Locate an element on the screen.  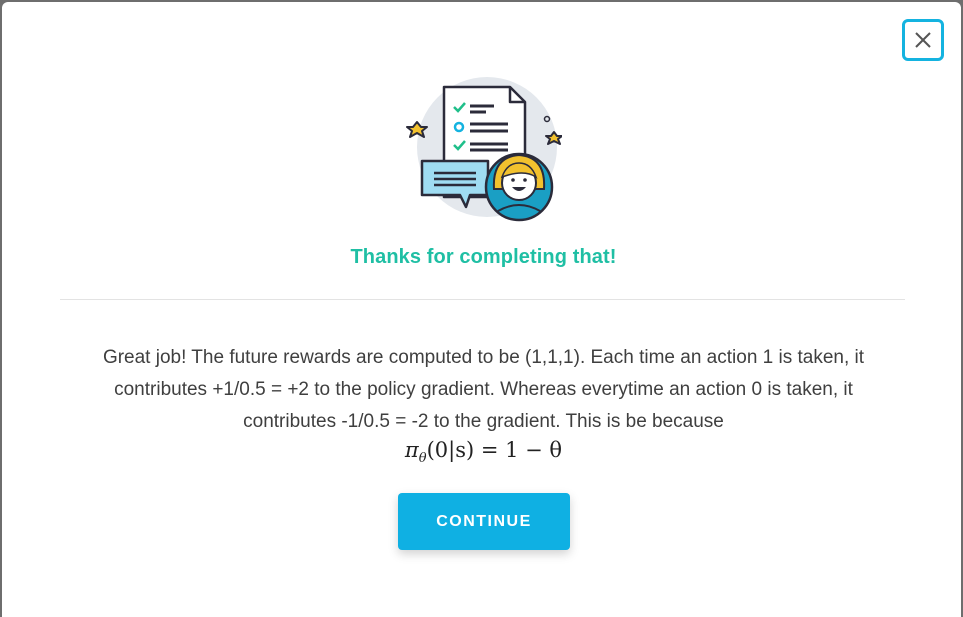
close-button is located at coordinates (923, 40).